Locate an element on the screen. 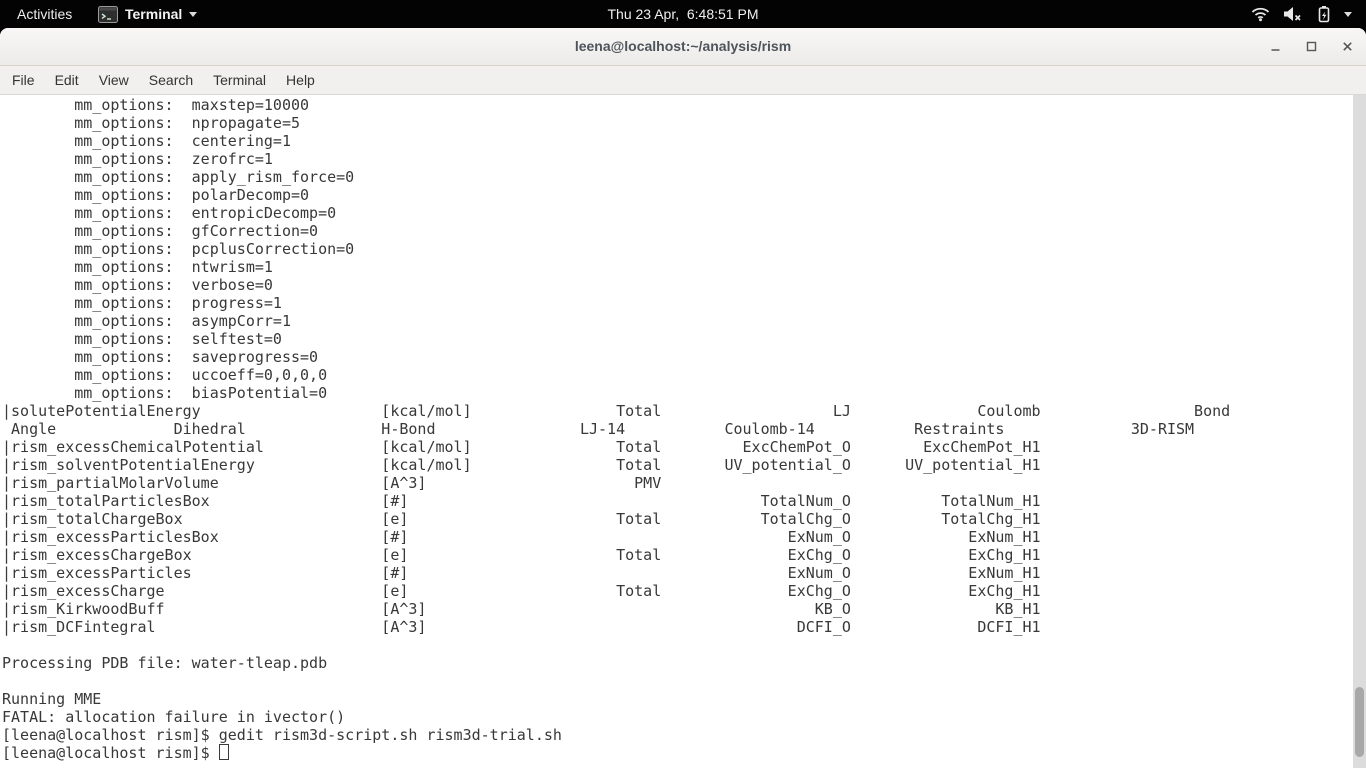 Image resolution: width=1366 pixels, height=768 pixels. app-menu-terminal: Terminal is located at coordinates (147, 14).